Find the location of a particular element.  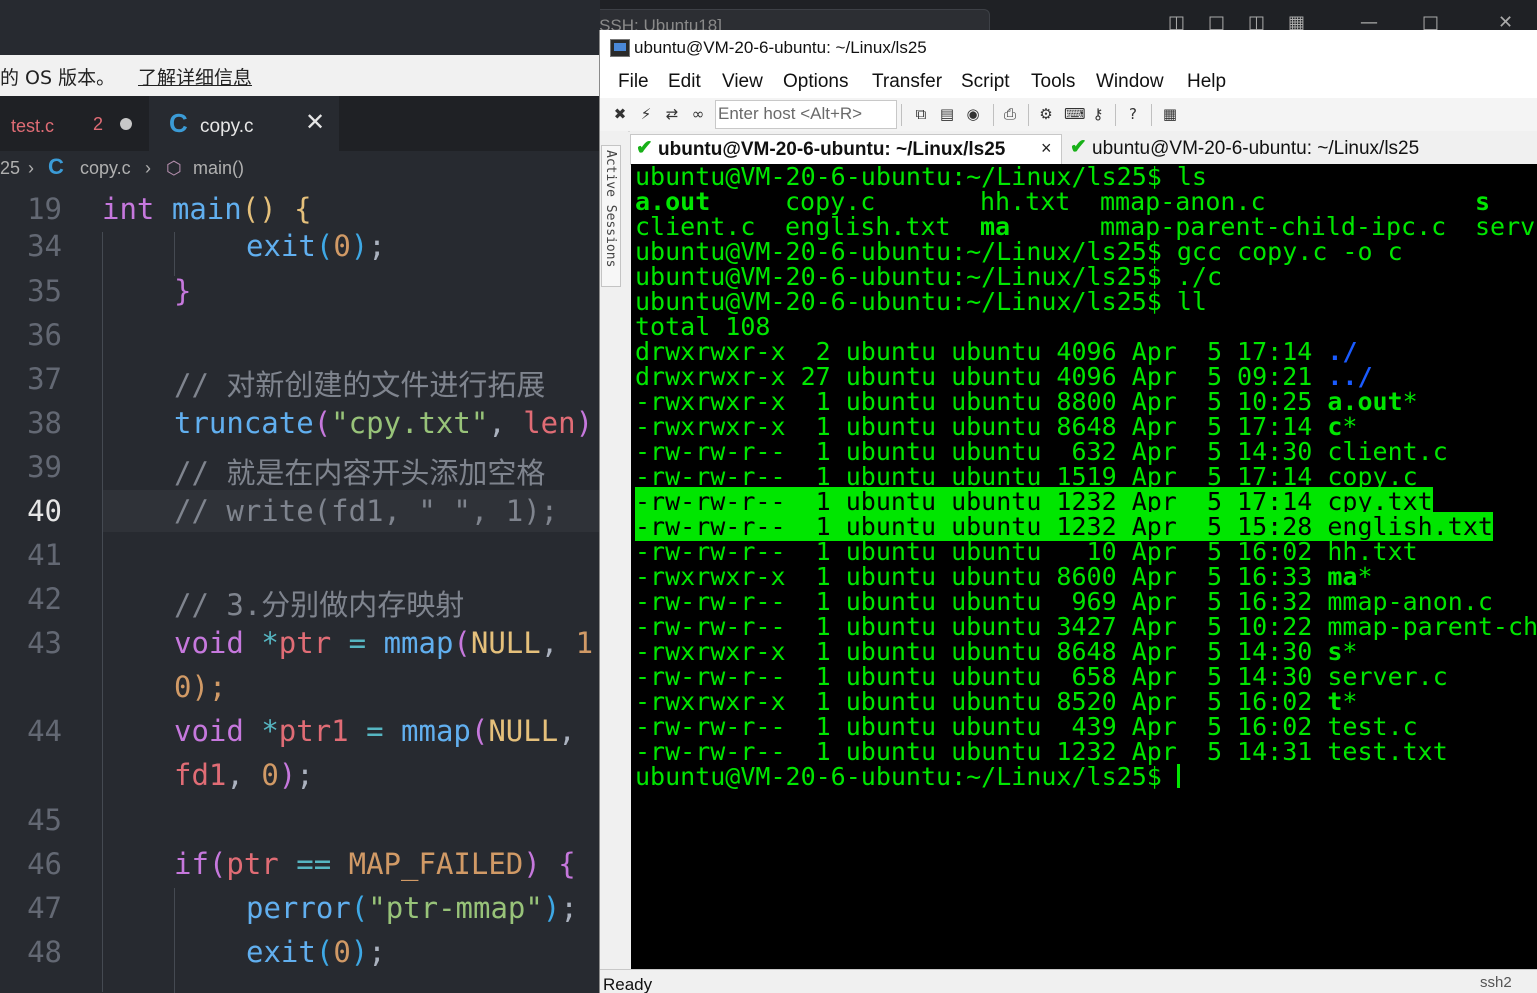

print-icon: ⎙ is located at coordinates (1010, 114).